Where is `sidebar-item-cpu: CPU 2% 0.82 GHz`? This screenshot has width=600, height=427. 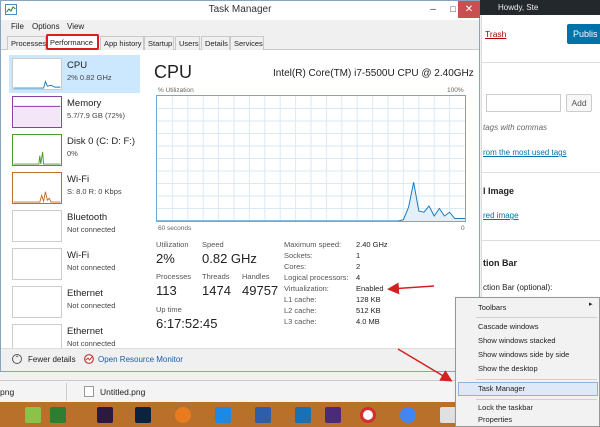 sidebar-item-cpu: CPU 2% 0.82 GHz is located at coordinates (74, 74).